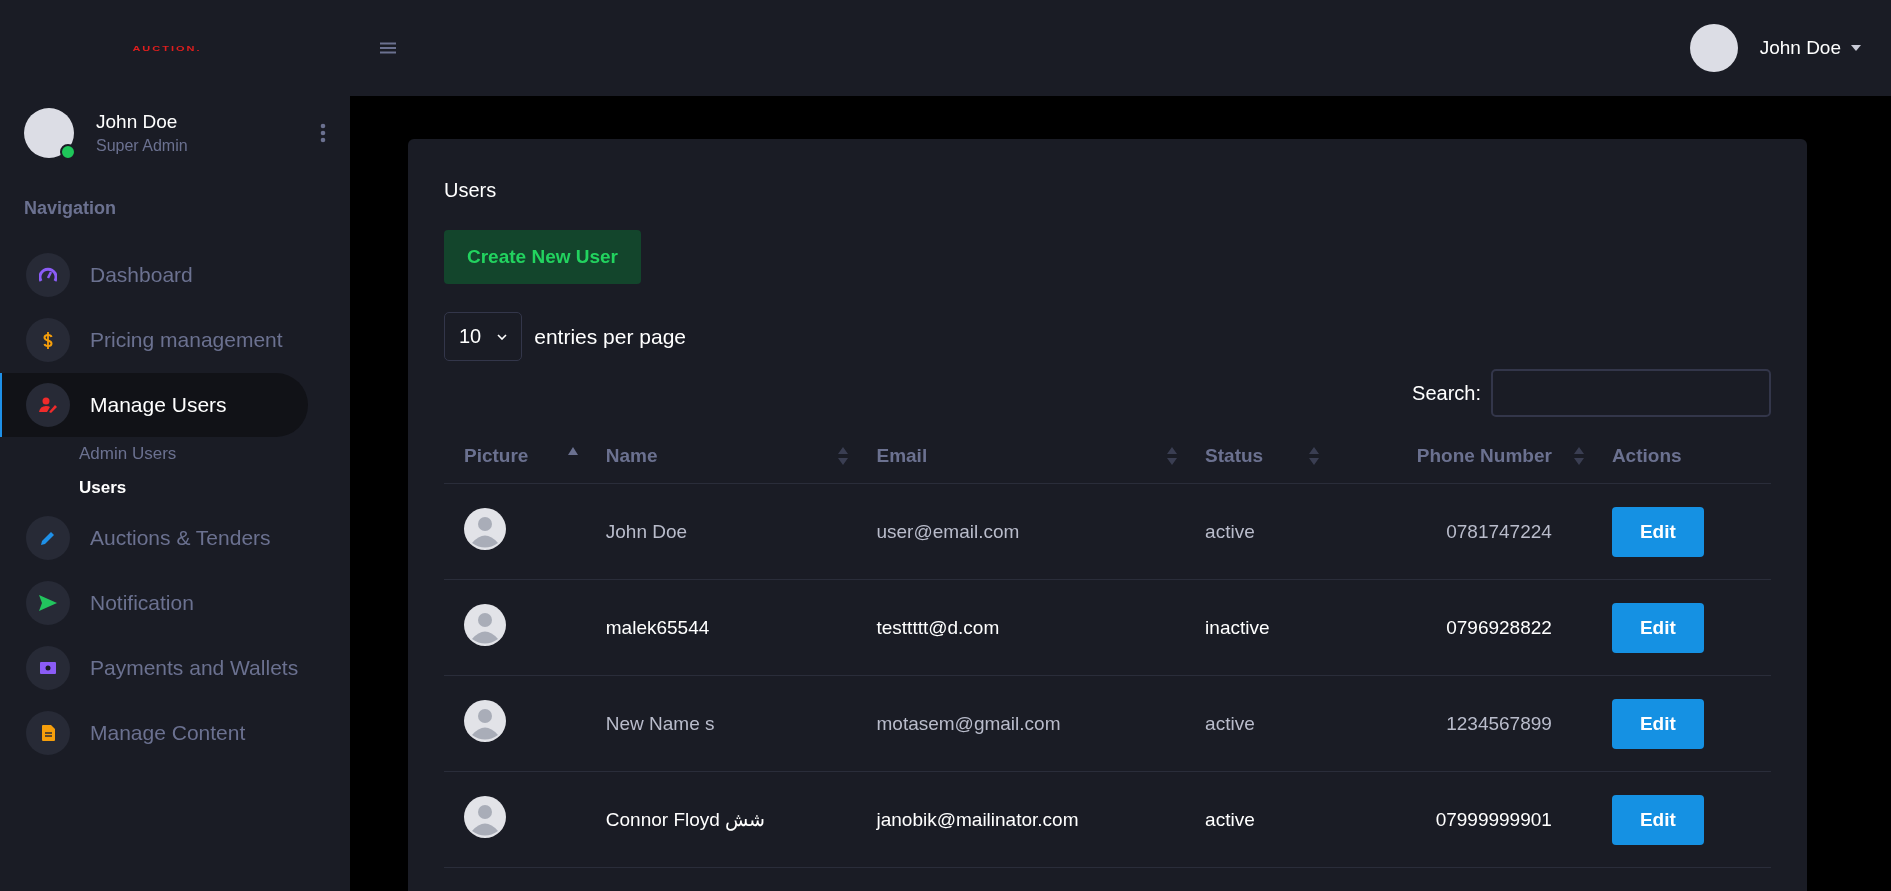 The width and height of the screenshot is (1891, 891). I want to click on table-cell: 0796928822, so click(1459, 627).